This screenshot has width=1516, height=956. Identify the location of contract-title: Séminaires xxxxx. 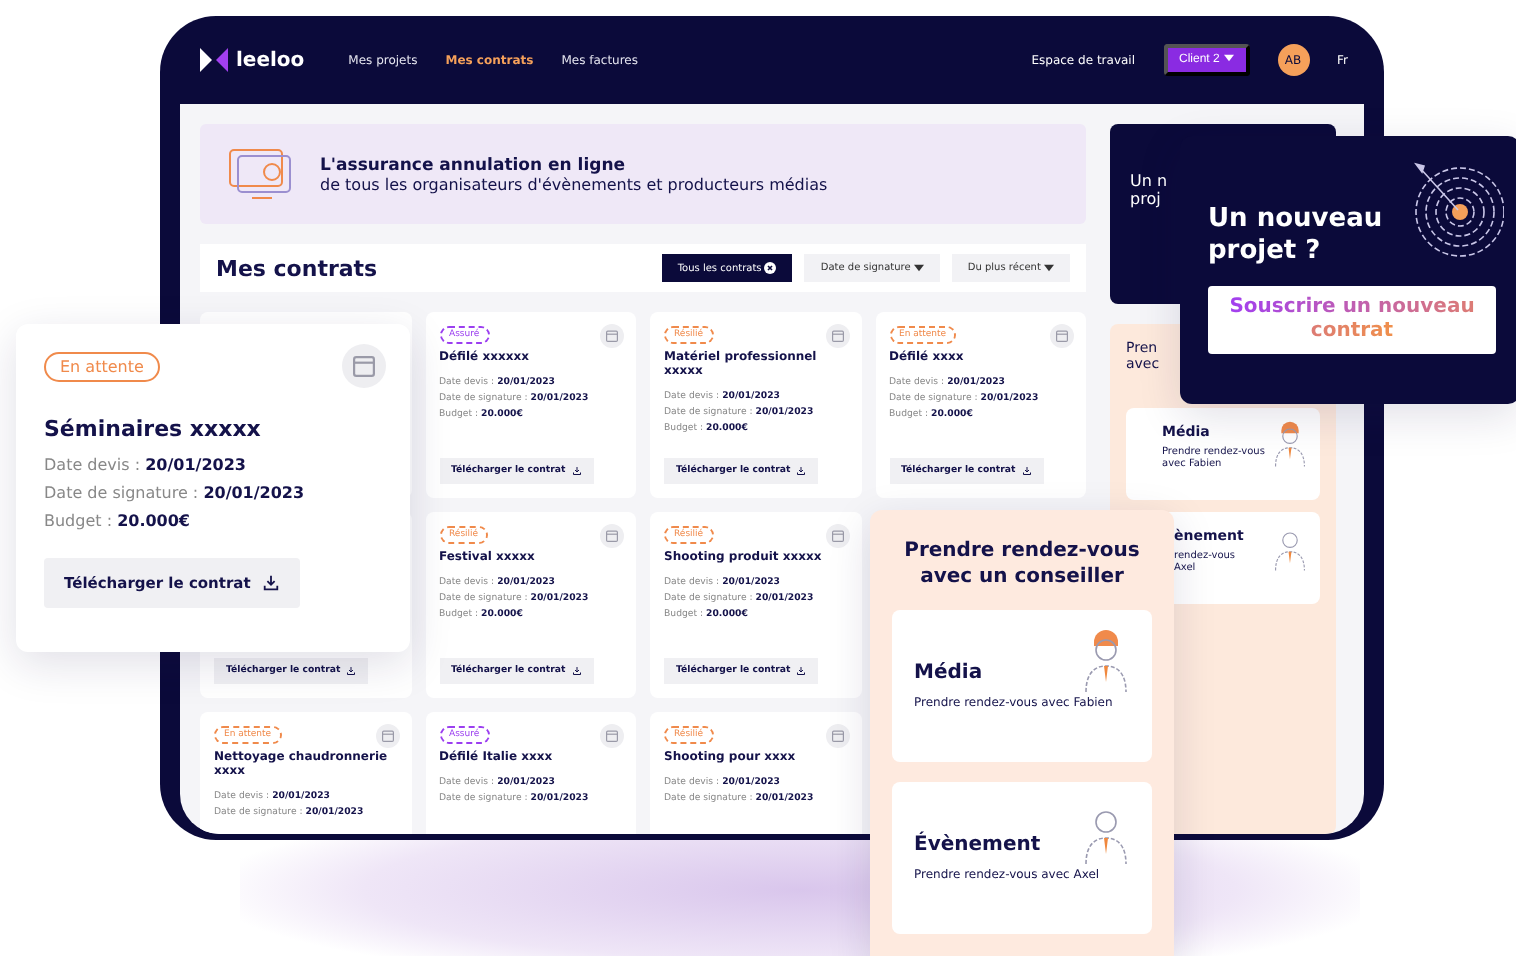
(153, 429).